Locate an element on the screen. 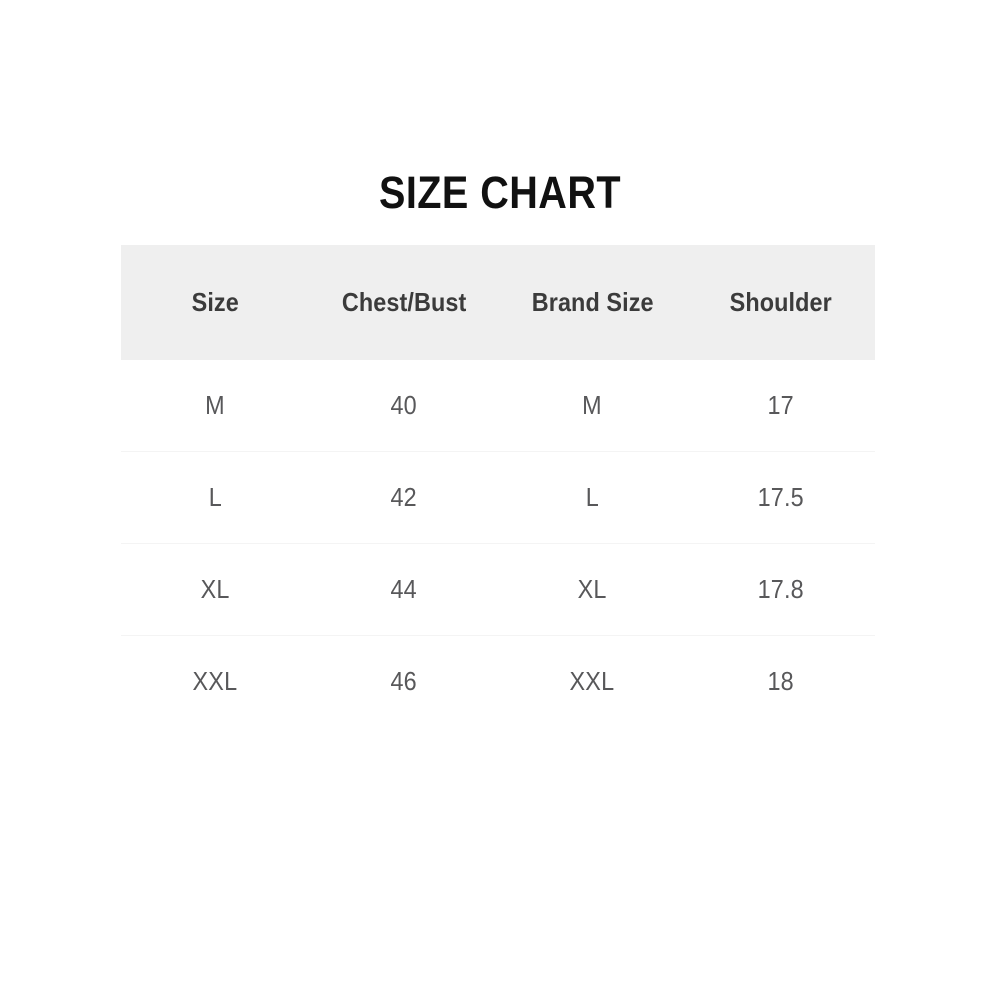  cell-chest-bust: 42 is located at coordinates (403, 497).